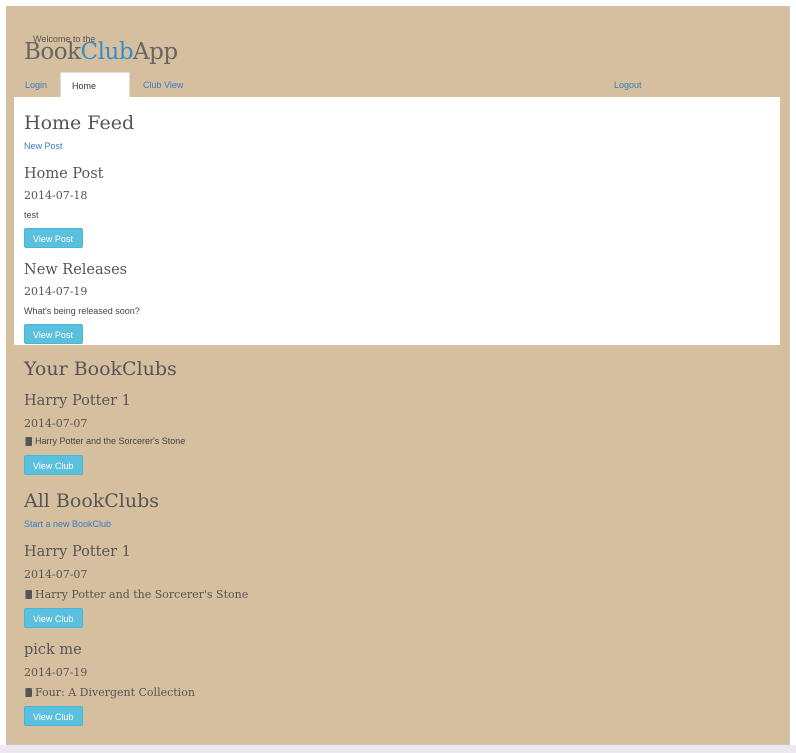 This screenshot has height=753, width=796. Describe the element at coordinates (82, 311) in the screenshot. I see `post-body: What's being released soon?` at that location.